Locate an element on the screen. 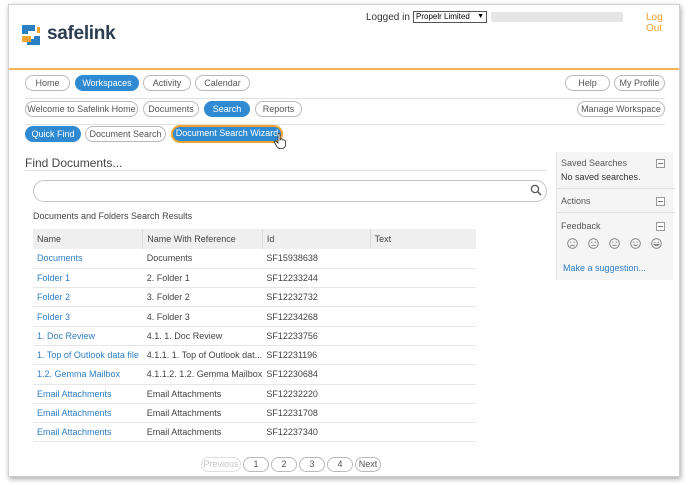 The width and height of the screenshot is (688, 485). tab-quick-find: Quick Find is located at coordinates (53, 134).